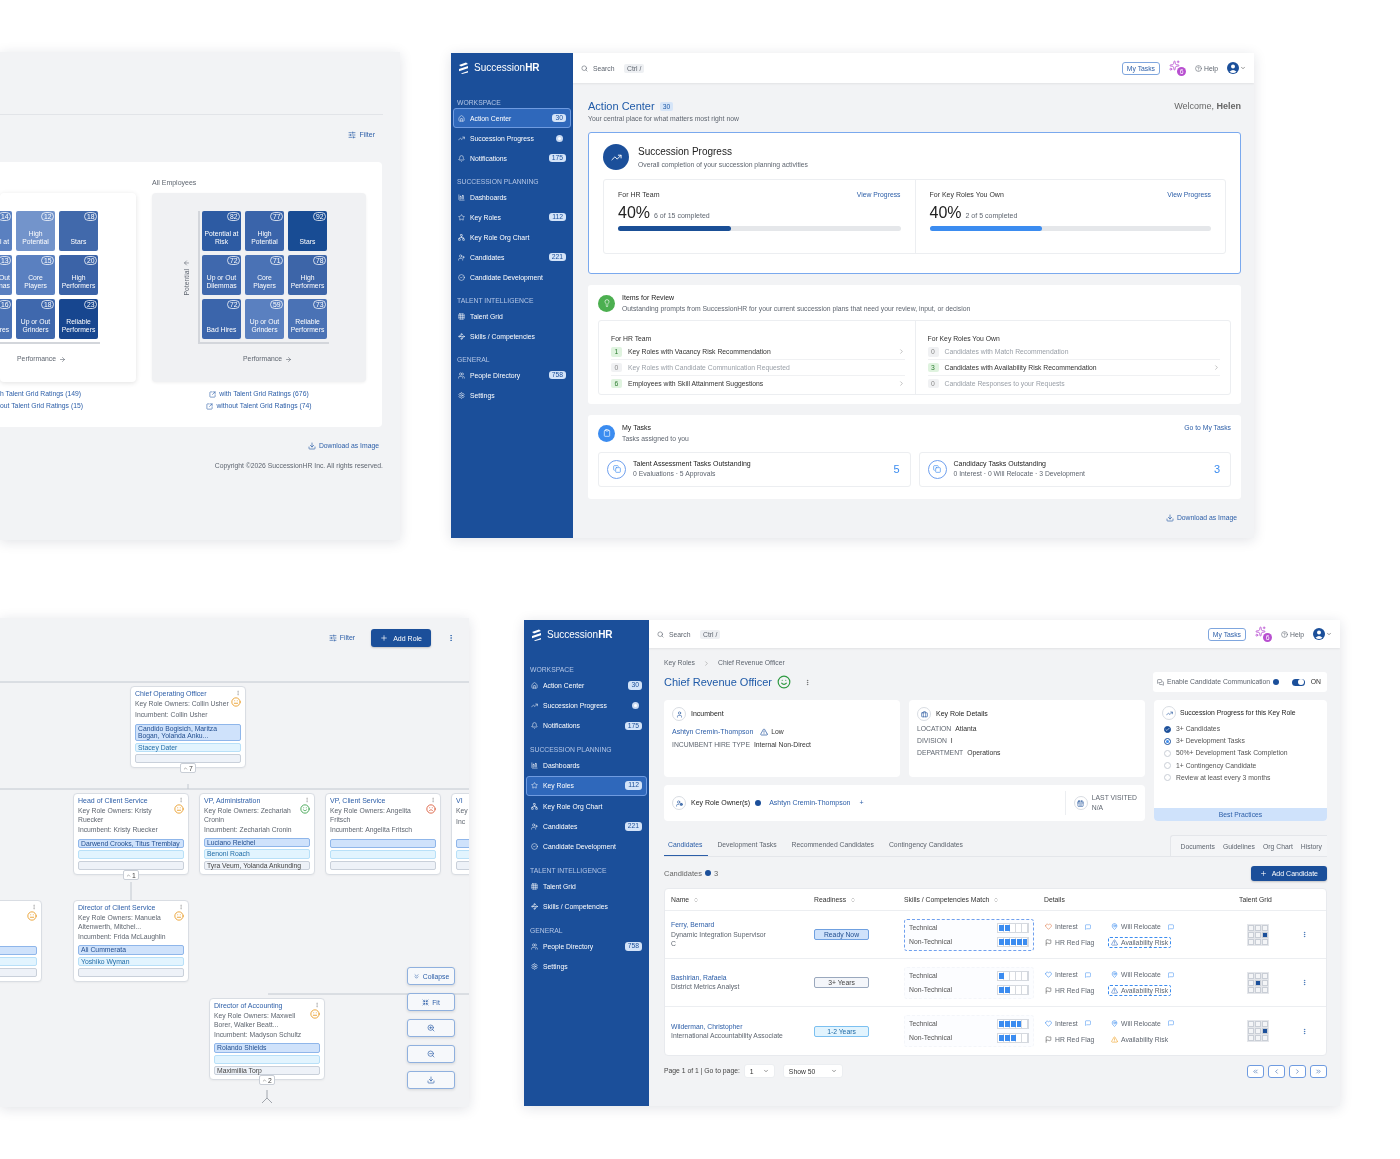 This screenshot has height=1159, width=1400. What do you see at coordinates (534, 827) in the screenshot?
I see `user-plus-icon` at bounding box center [534, 827].